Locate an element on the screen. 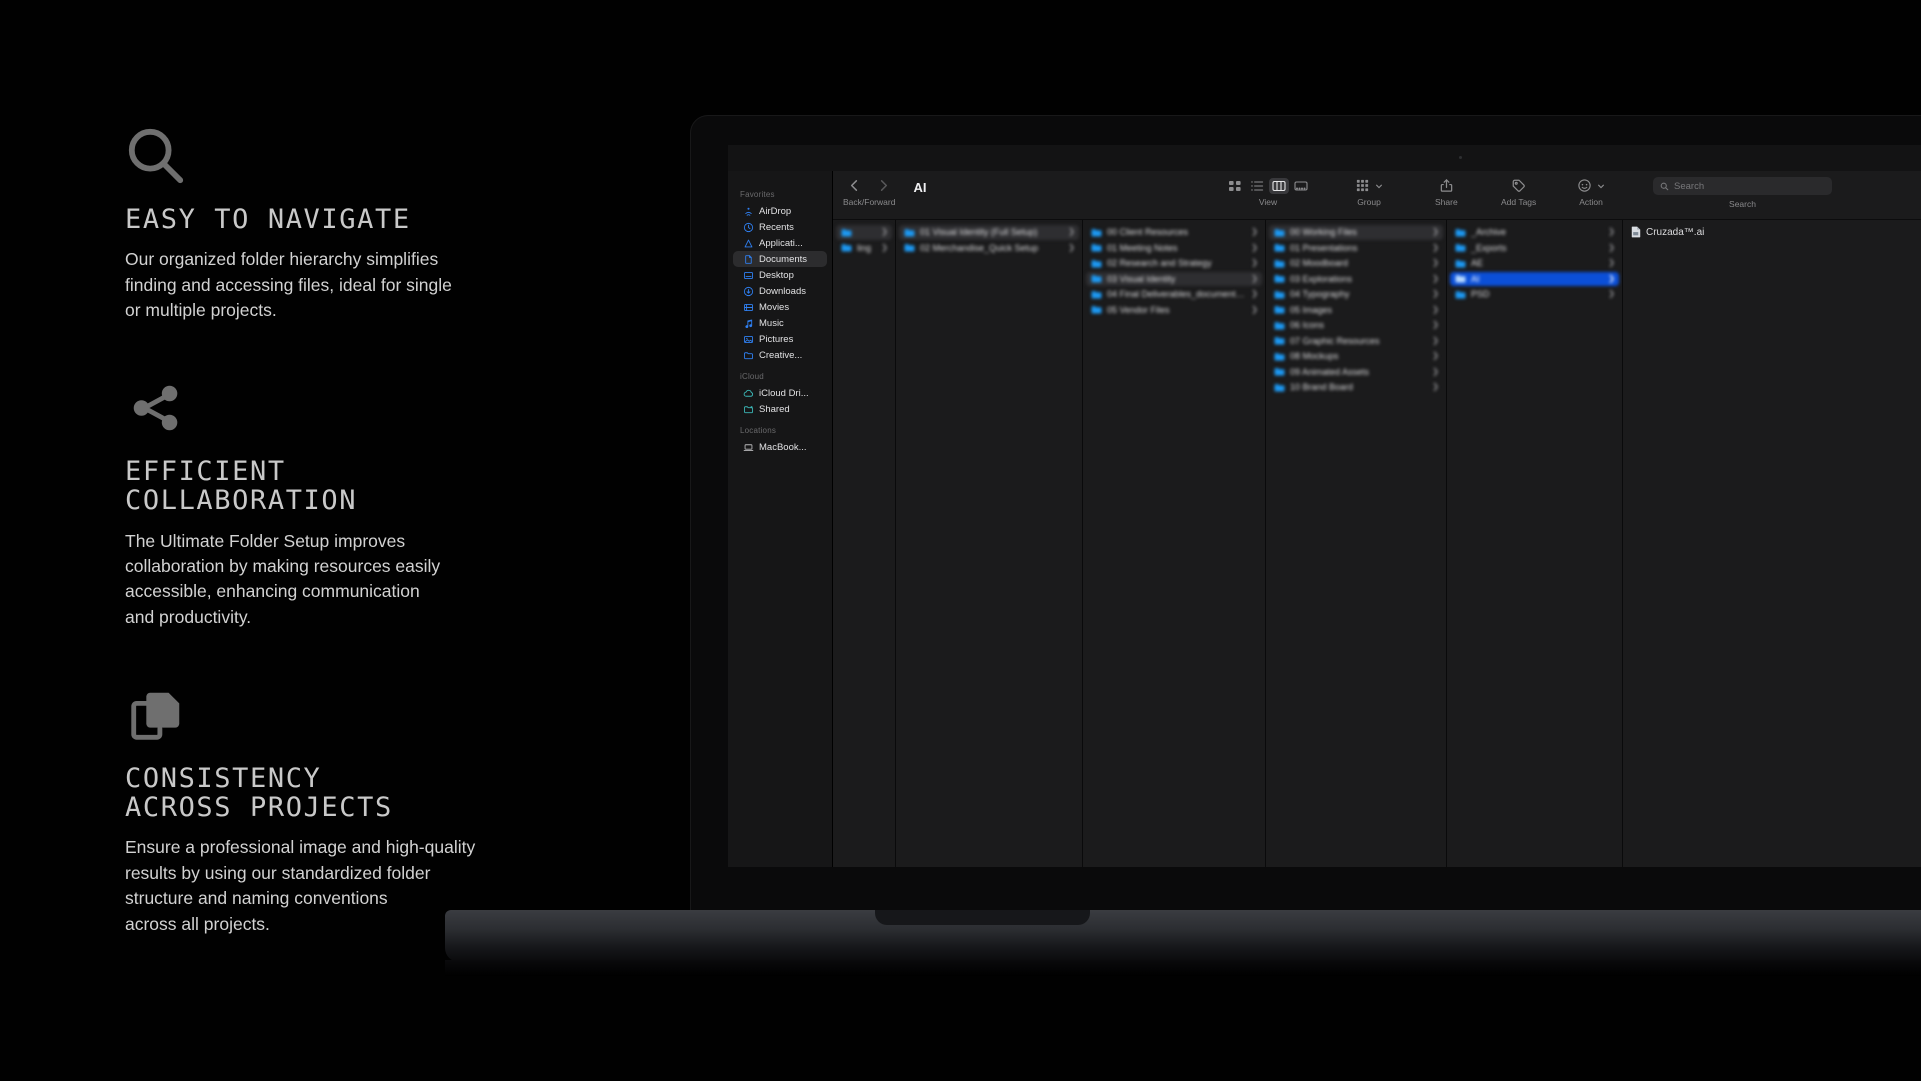  finder-row: 06 Icons ❯ is located at coordinates (1356, 325).